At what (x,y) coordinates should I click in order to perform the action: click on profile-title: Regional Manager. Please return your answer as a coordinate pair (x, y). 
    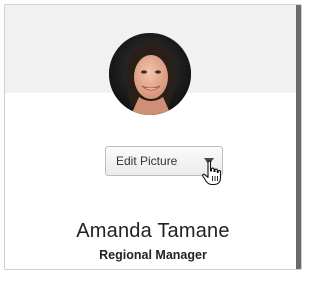
    Looking at the image, I should click on (153, 255).